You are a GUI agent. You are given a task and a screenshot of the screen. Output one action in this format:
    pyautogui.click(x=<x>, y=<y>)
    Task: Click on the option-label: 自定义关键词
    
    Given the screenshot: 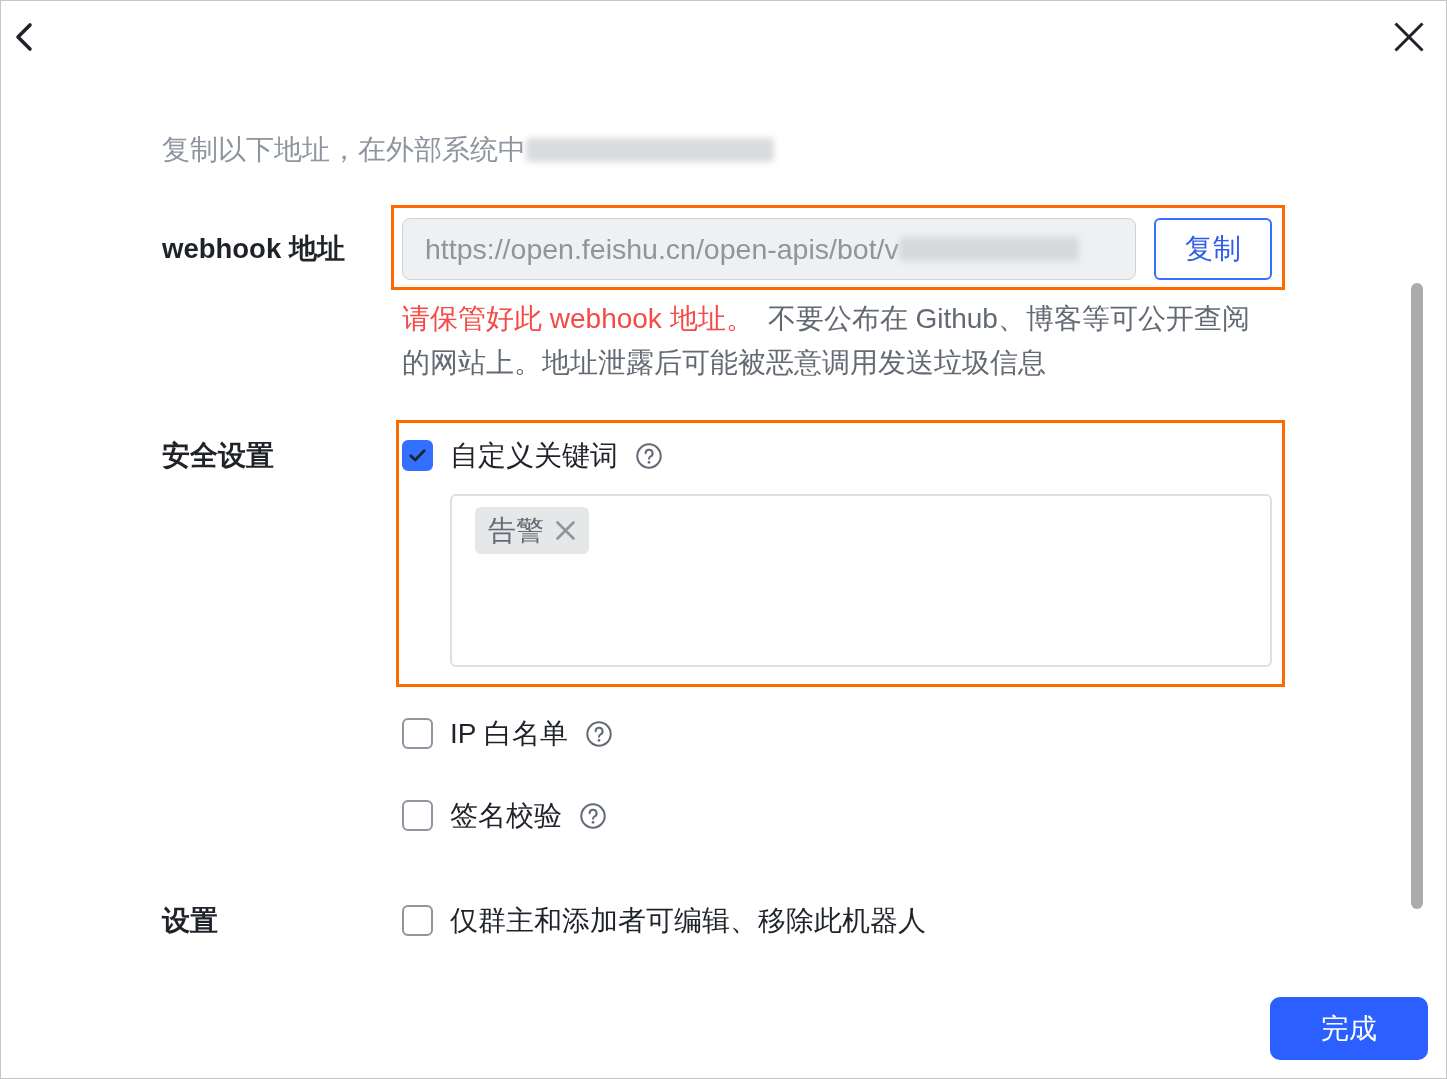 What is the action you would take?
    pyautogui.click(x=534, y=455)
    